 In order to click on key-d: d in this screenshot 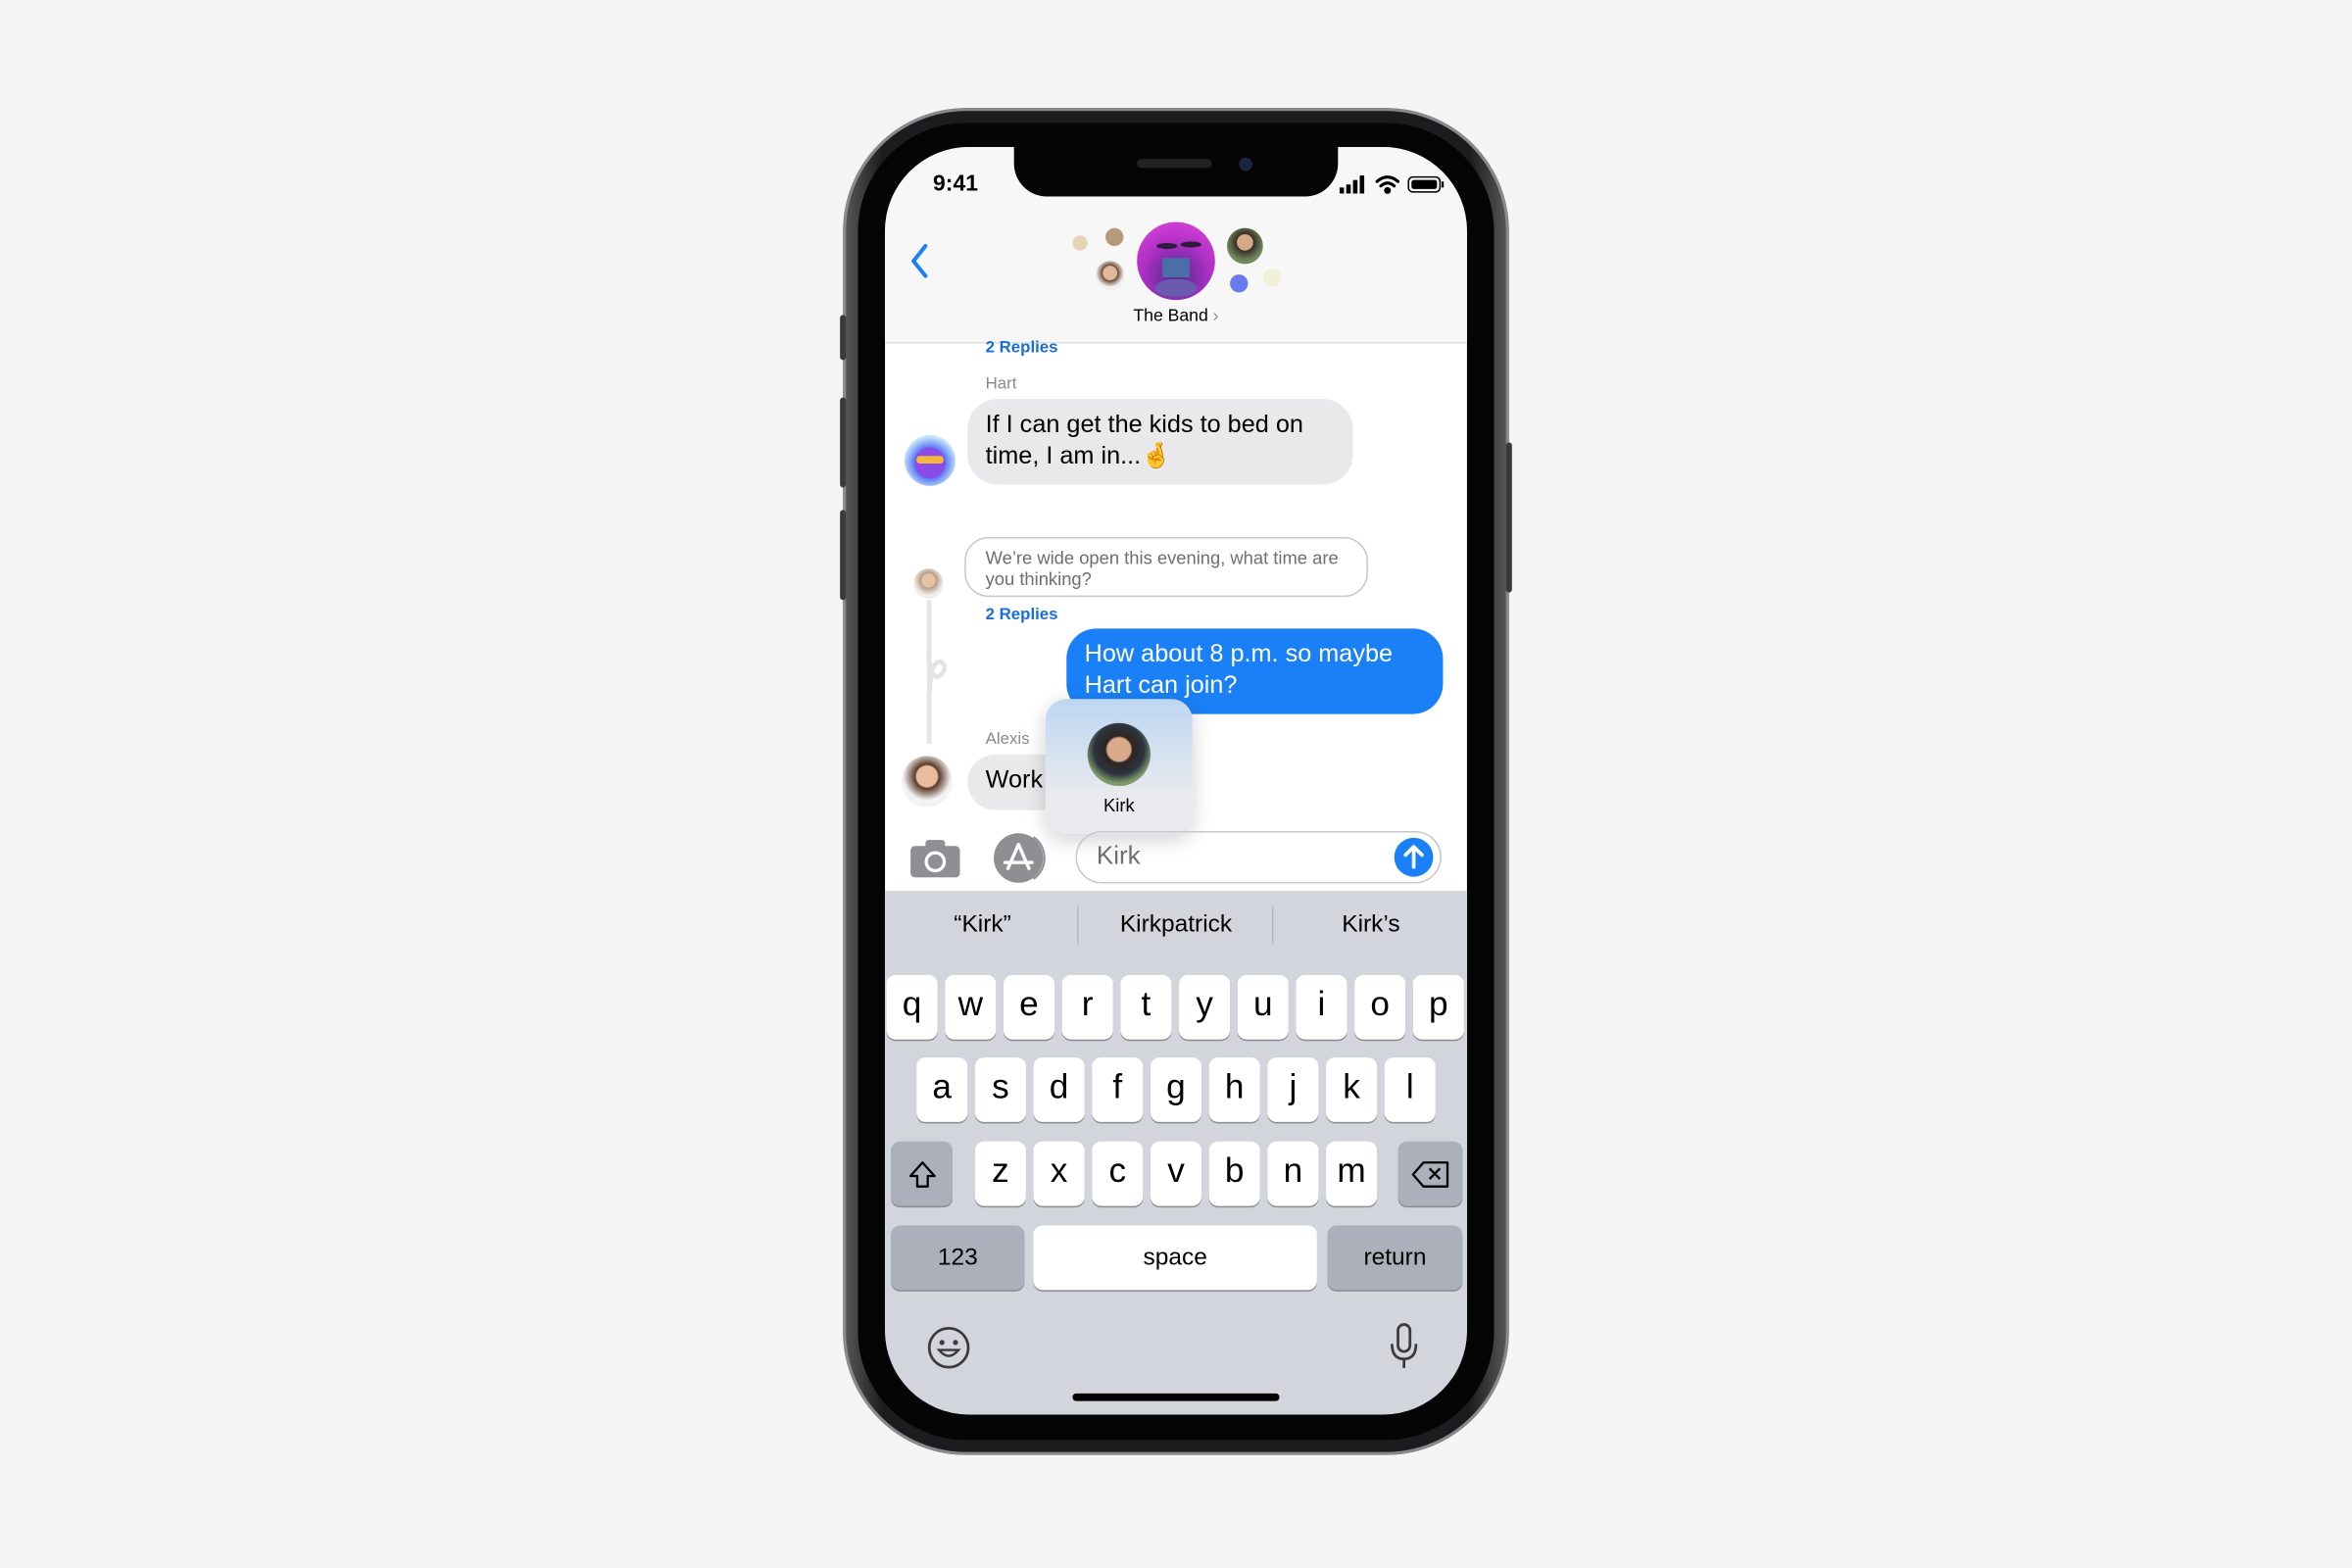, I will do `click(1059, 1089)`.